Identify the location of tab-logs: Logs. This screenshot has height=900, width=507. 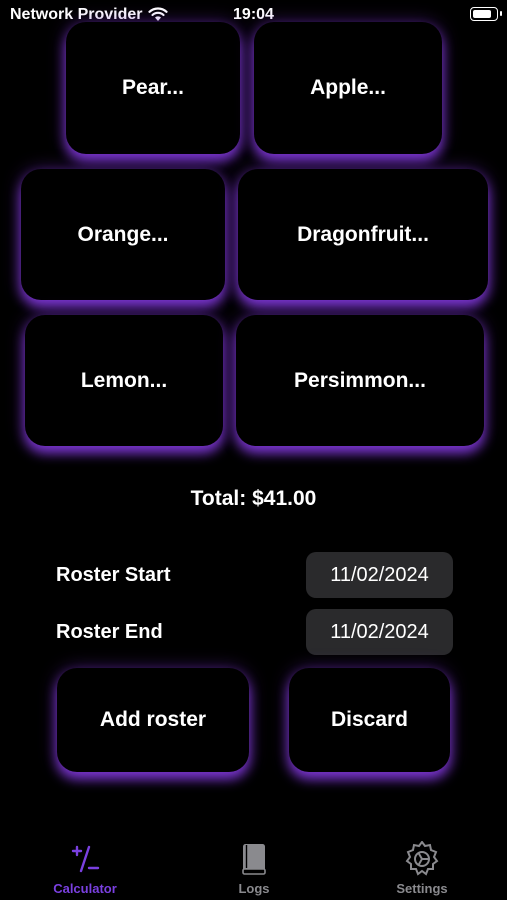
(254, 867).